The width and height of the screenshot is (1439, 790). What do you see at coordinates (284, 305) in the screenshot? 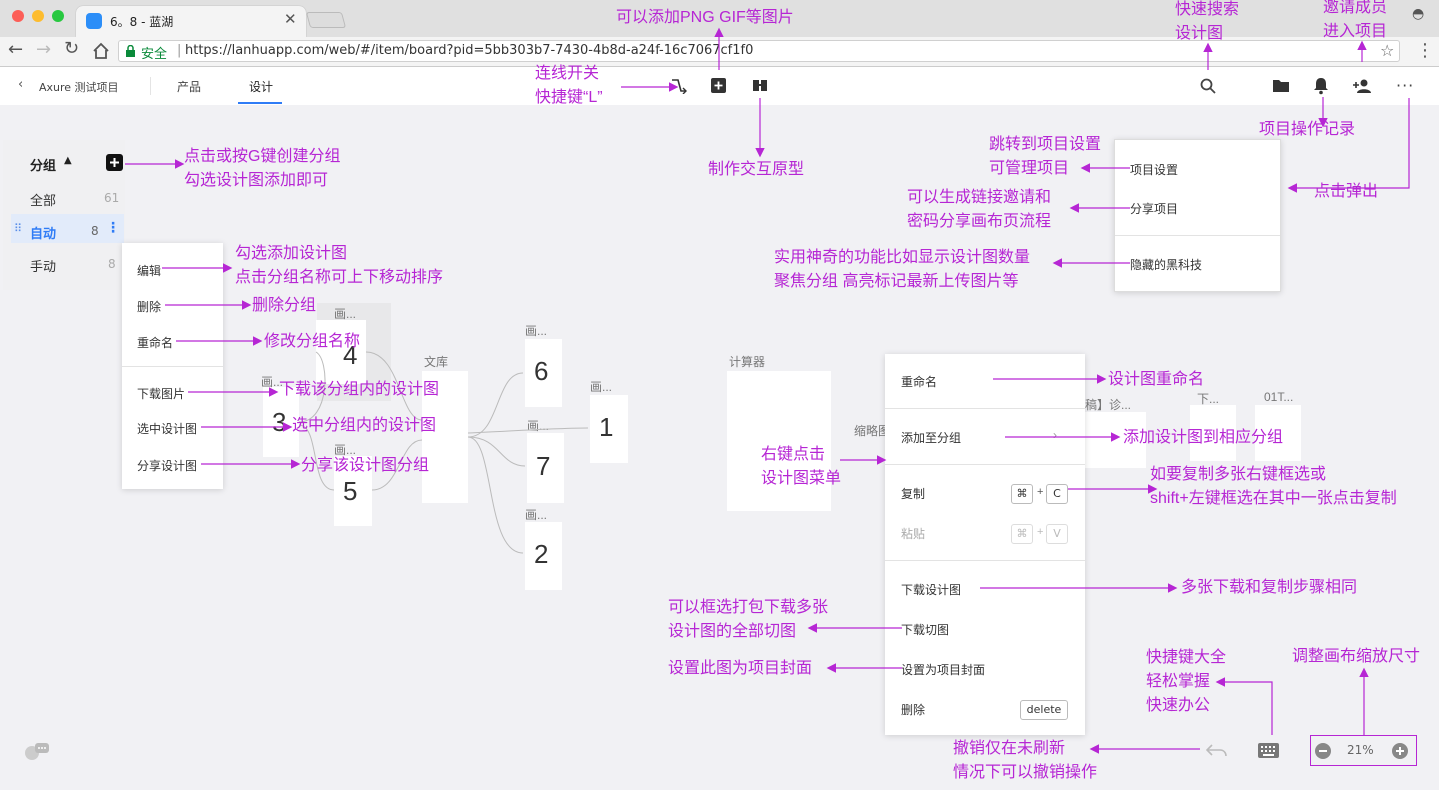
I see `annotation-delete-group: 删除分组` at bounding box center [284, 305].